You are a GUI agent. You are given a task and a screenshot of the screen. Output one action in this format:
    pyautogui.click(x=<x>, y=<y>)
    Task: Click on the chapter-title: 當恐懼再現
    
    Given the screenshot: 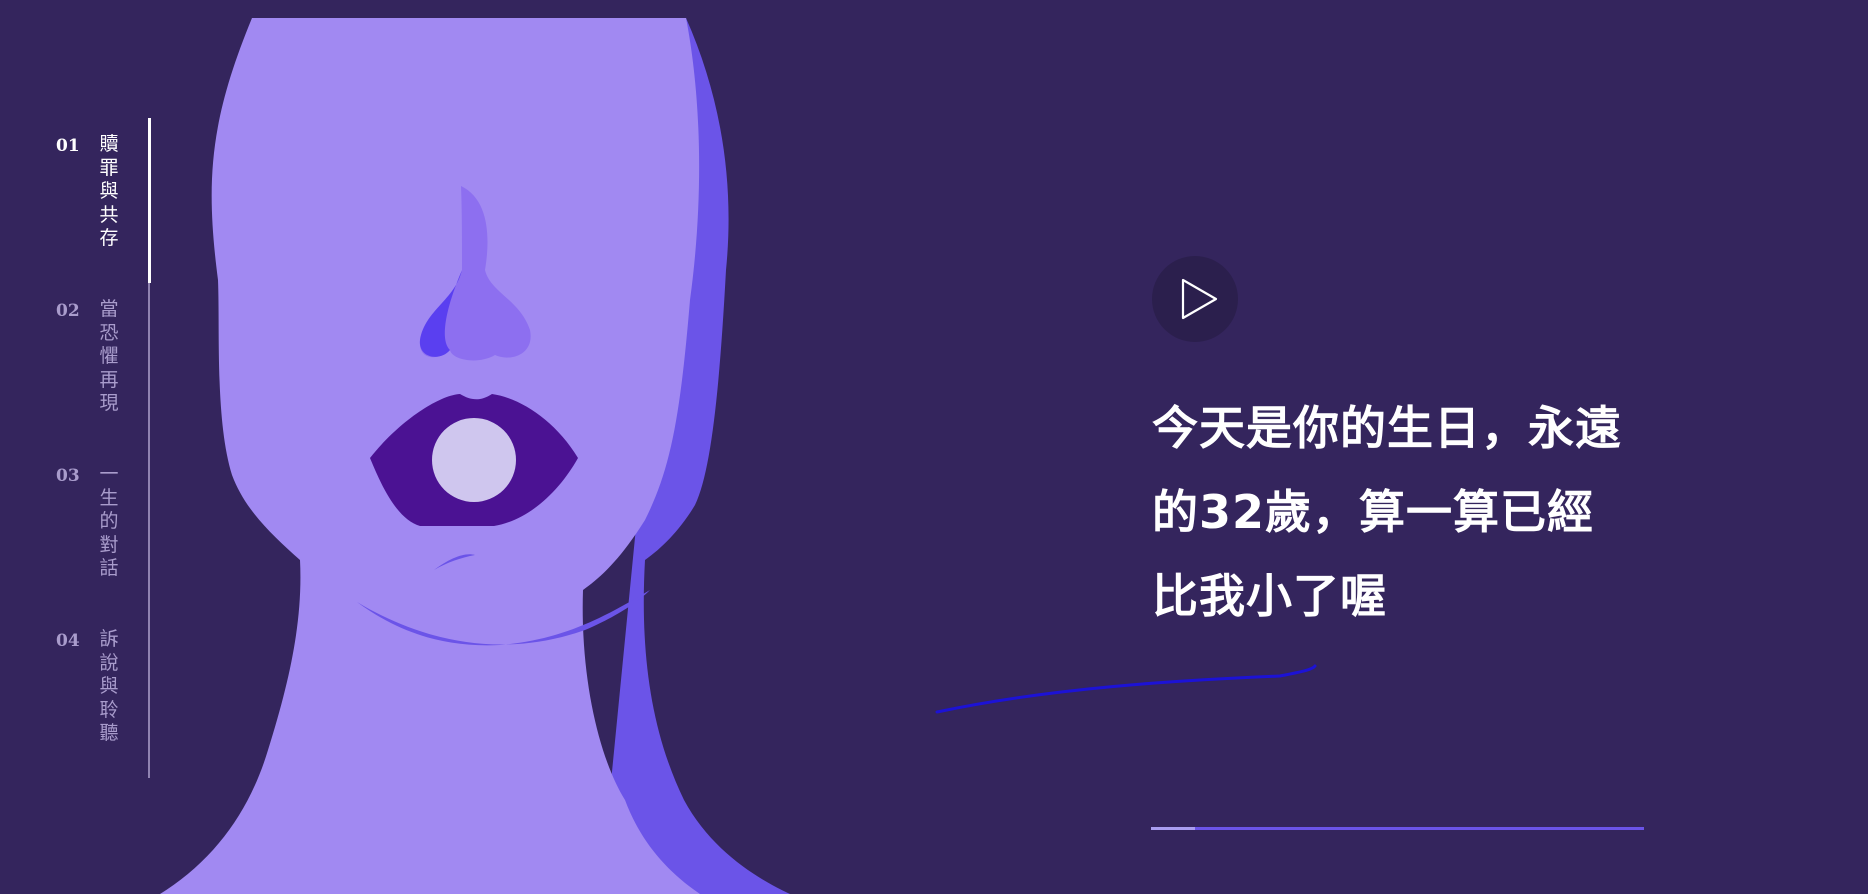 What is the action you would take?
    pyautogui.click(x=109, y=356)
    